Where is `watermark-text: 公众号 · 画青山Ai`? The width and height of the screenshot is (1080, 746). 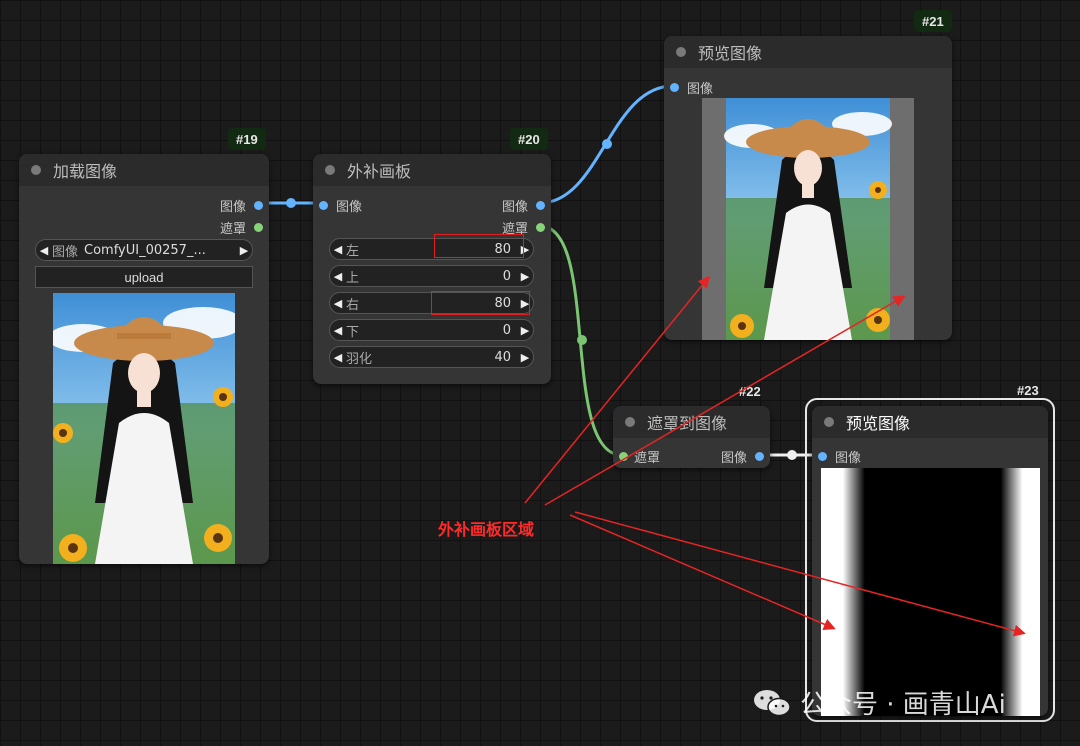 watermark-text: 公众号 · 画青山Ai is located at coordinates (903, 705).